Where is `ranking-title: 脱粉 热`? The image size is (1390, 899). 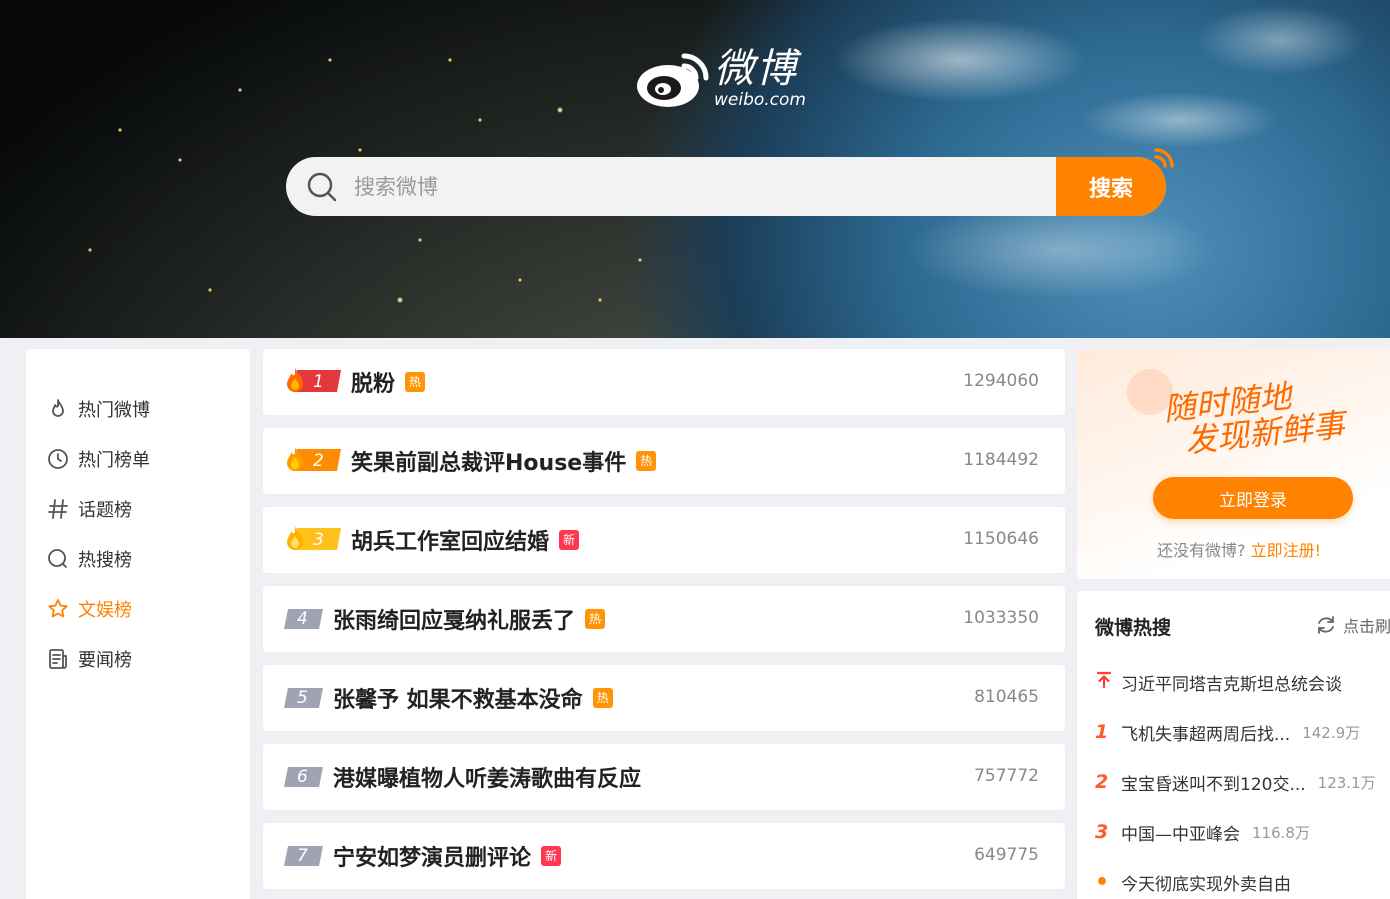
ranking-title: 脱粉 热 is located at coordinates (388, 382).